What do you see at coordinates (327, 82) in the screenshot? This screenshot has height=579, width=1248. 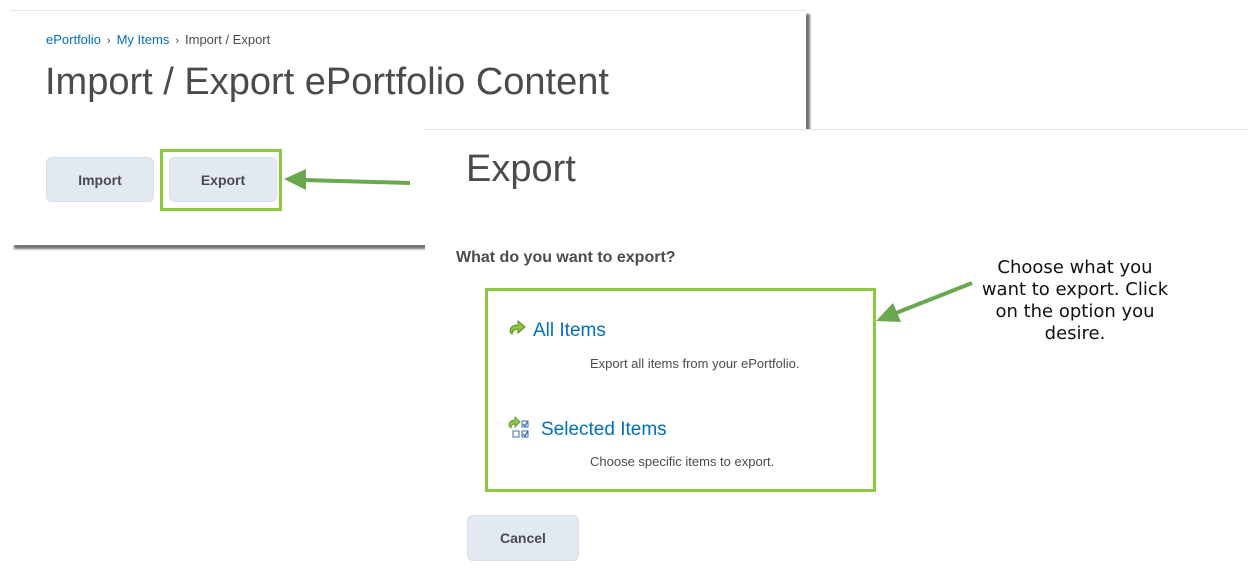 I see `page-title: Import / Export ePortfolio Content` at bounding box center [327, 82].